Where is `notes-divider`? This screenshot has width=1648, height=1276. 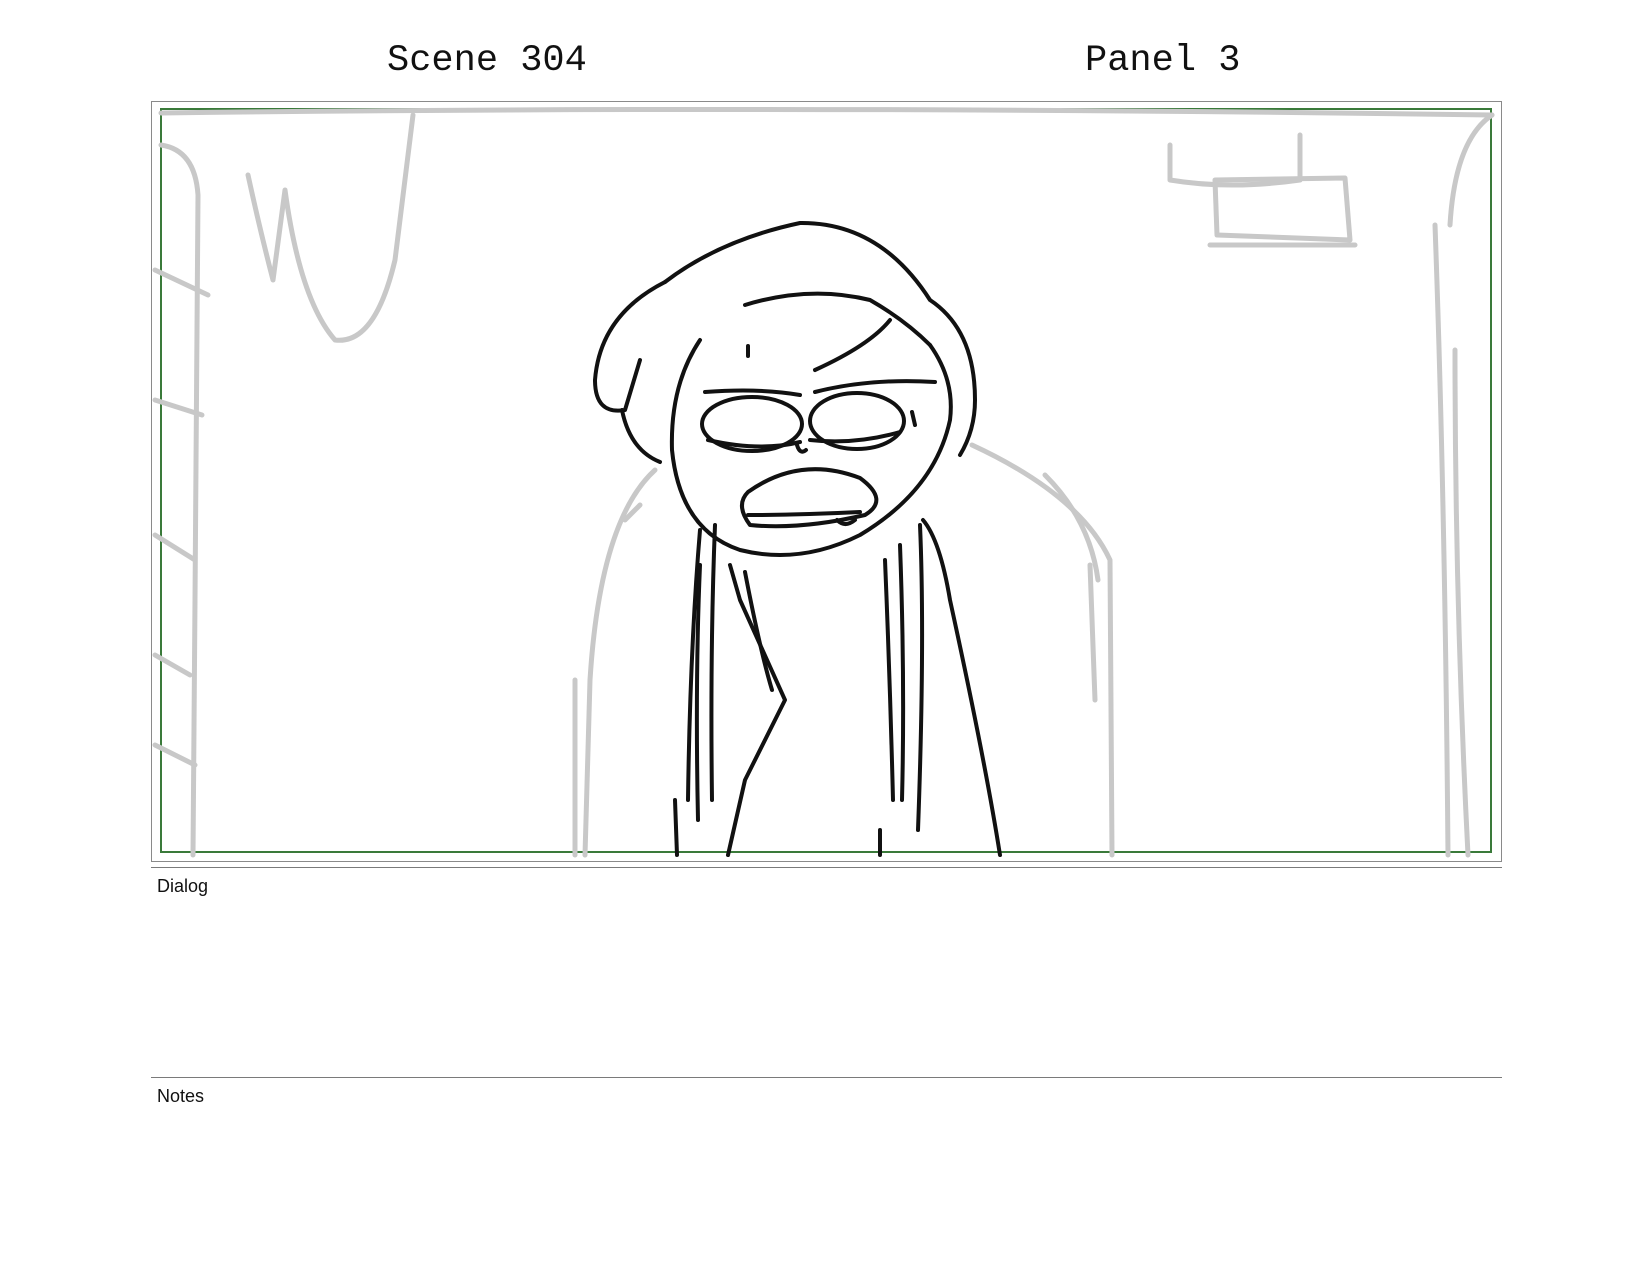
notes-divider is located at coordinates (826, 1077).